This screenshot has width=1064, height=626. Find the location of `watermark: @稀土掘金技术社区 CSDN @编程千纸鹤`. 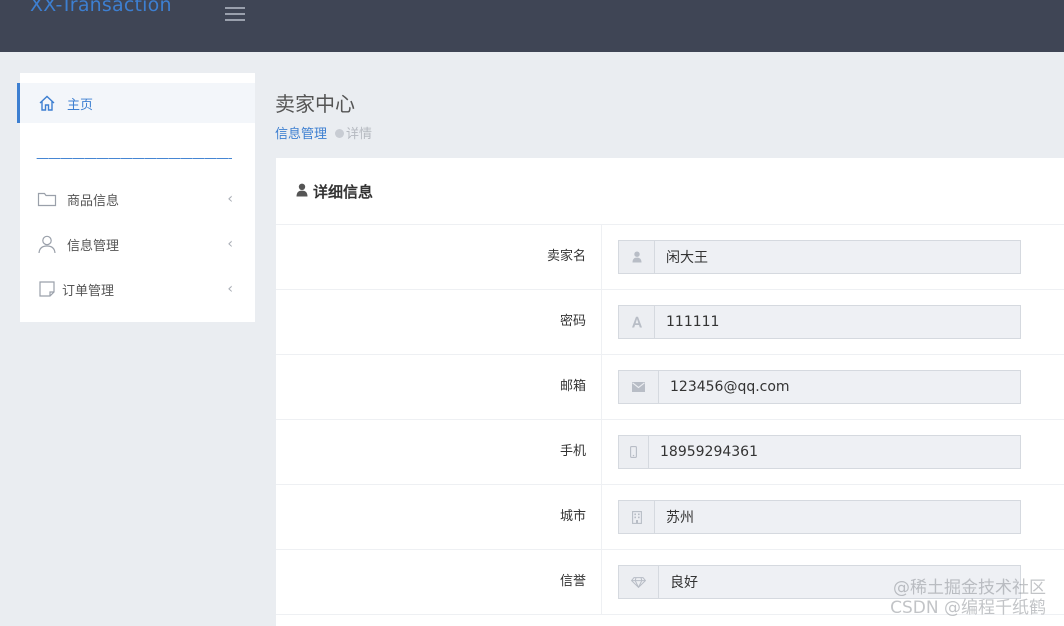

watermark: @稀土掘金技术社区 CSDN @编程千纸鹤 is located at coordinates (968, 598).